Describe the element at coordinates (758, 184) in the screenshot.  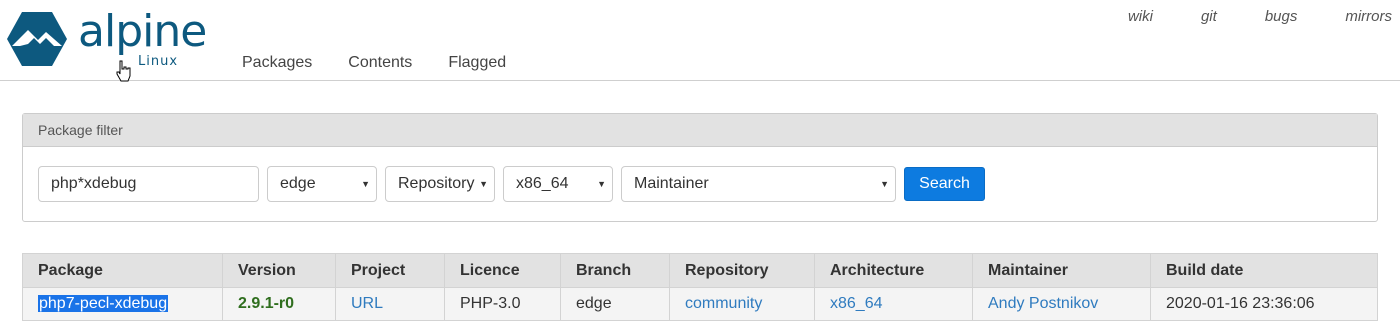
I see `maintainer-select: Maintainer ▼` at that location.